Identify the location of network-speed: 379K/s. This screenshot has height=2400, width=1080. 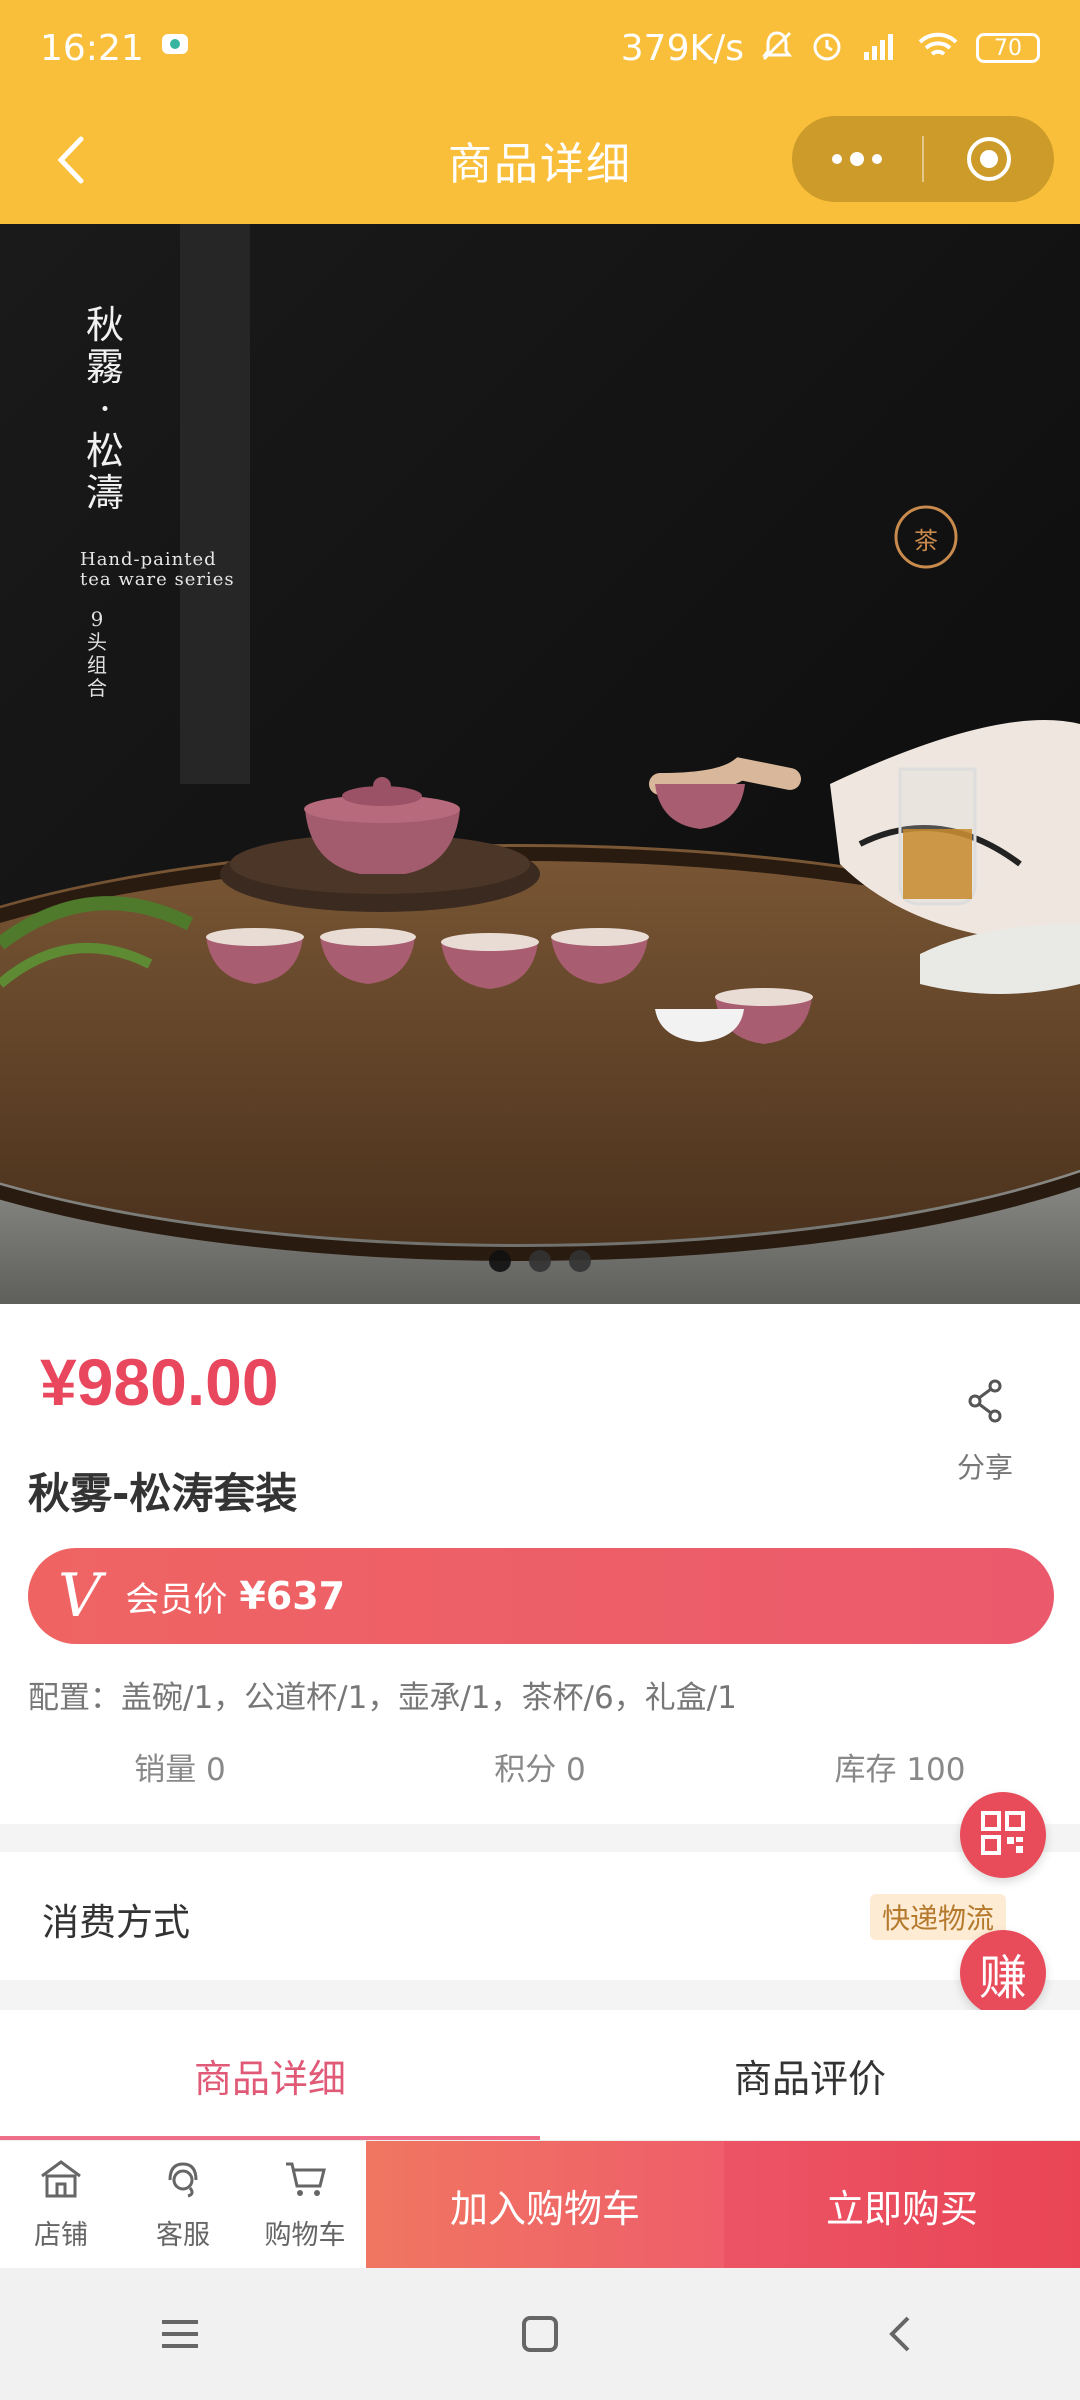
(682, 48).